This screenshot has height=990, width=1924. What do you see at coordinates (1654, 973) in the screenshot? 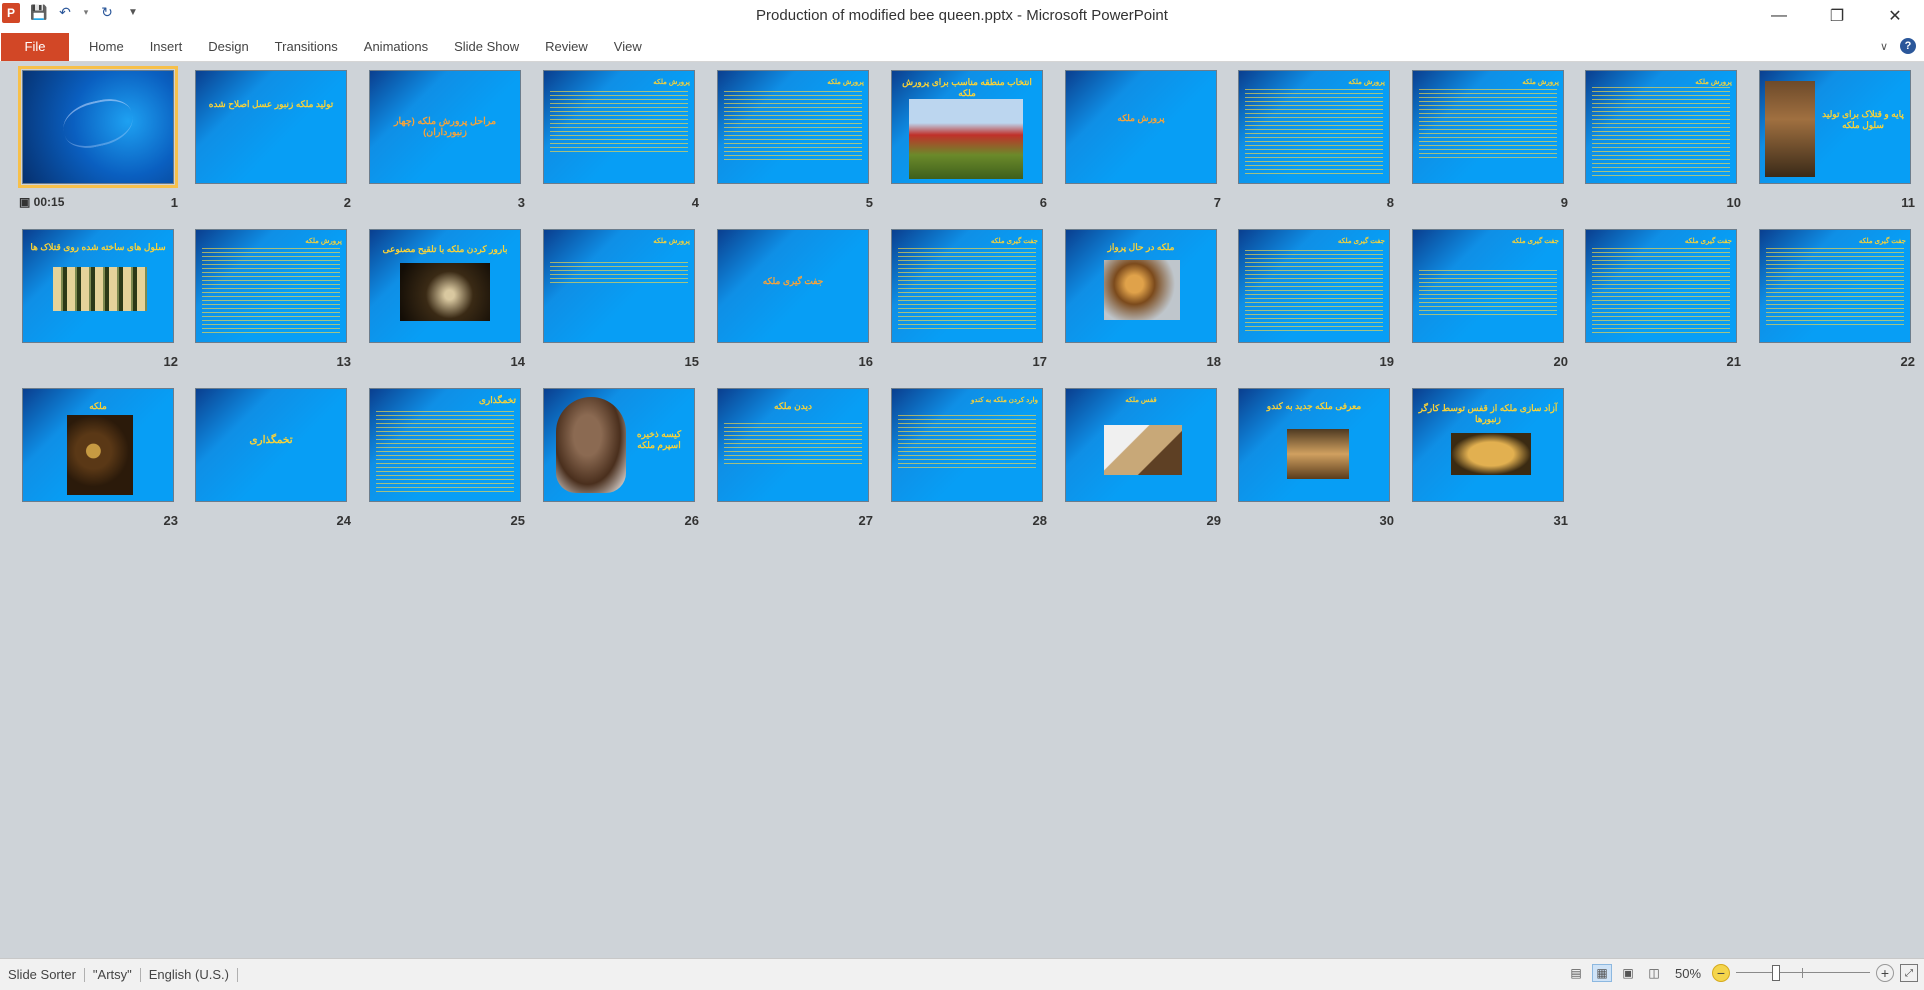
I see `slide-show-icon: ◫` at bounding box center [1654, 973].